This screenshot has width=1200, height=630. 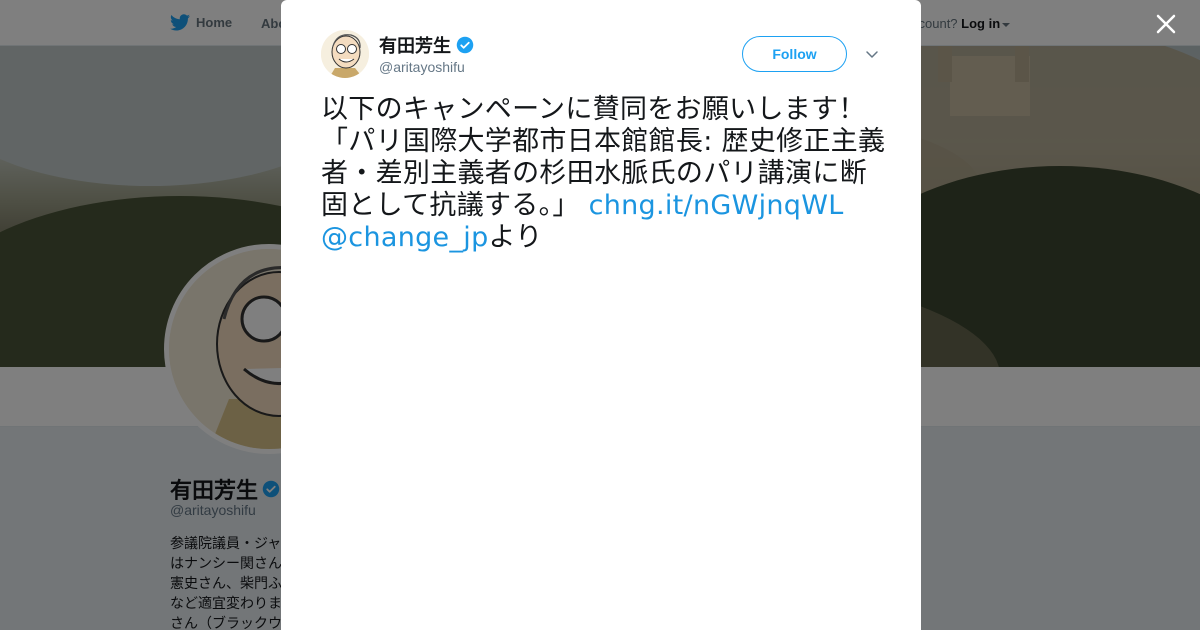 I want to click on tweet-author-name: 有田芳生, so click(x=426, y=45).